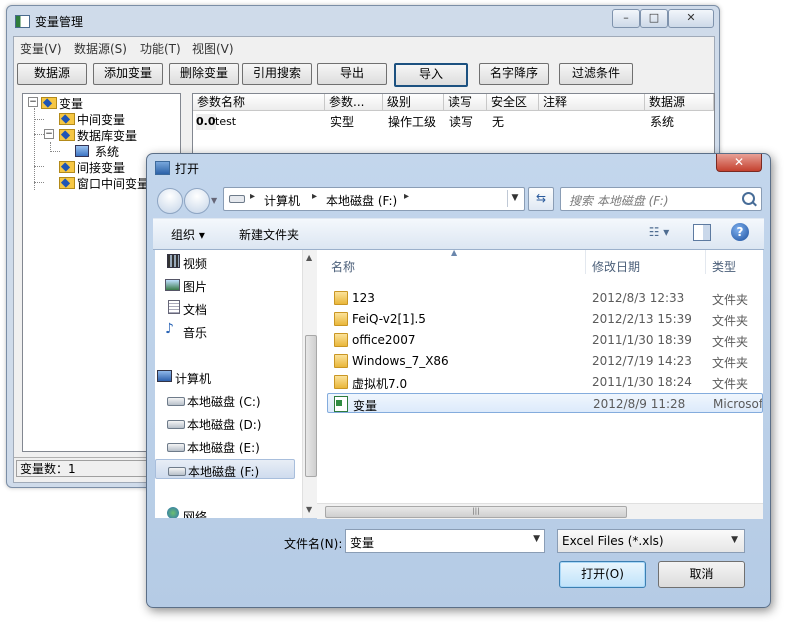 Image resolution: width=785 pixels, height=624 pixels. I want to click on nav-item-pictures: 图片, so click(225, 285).